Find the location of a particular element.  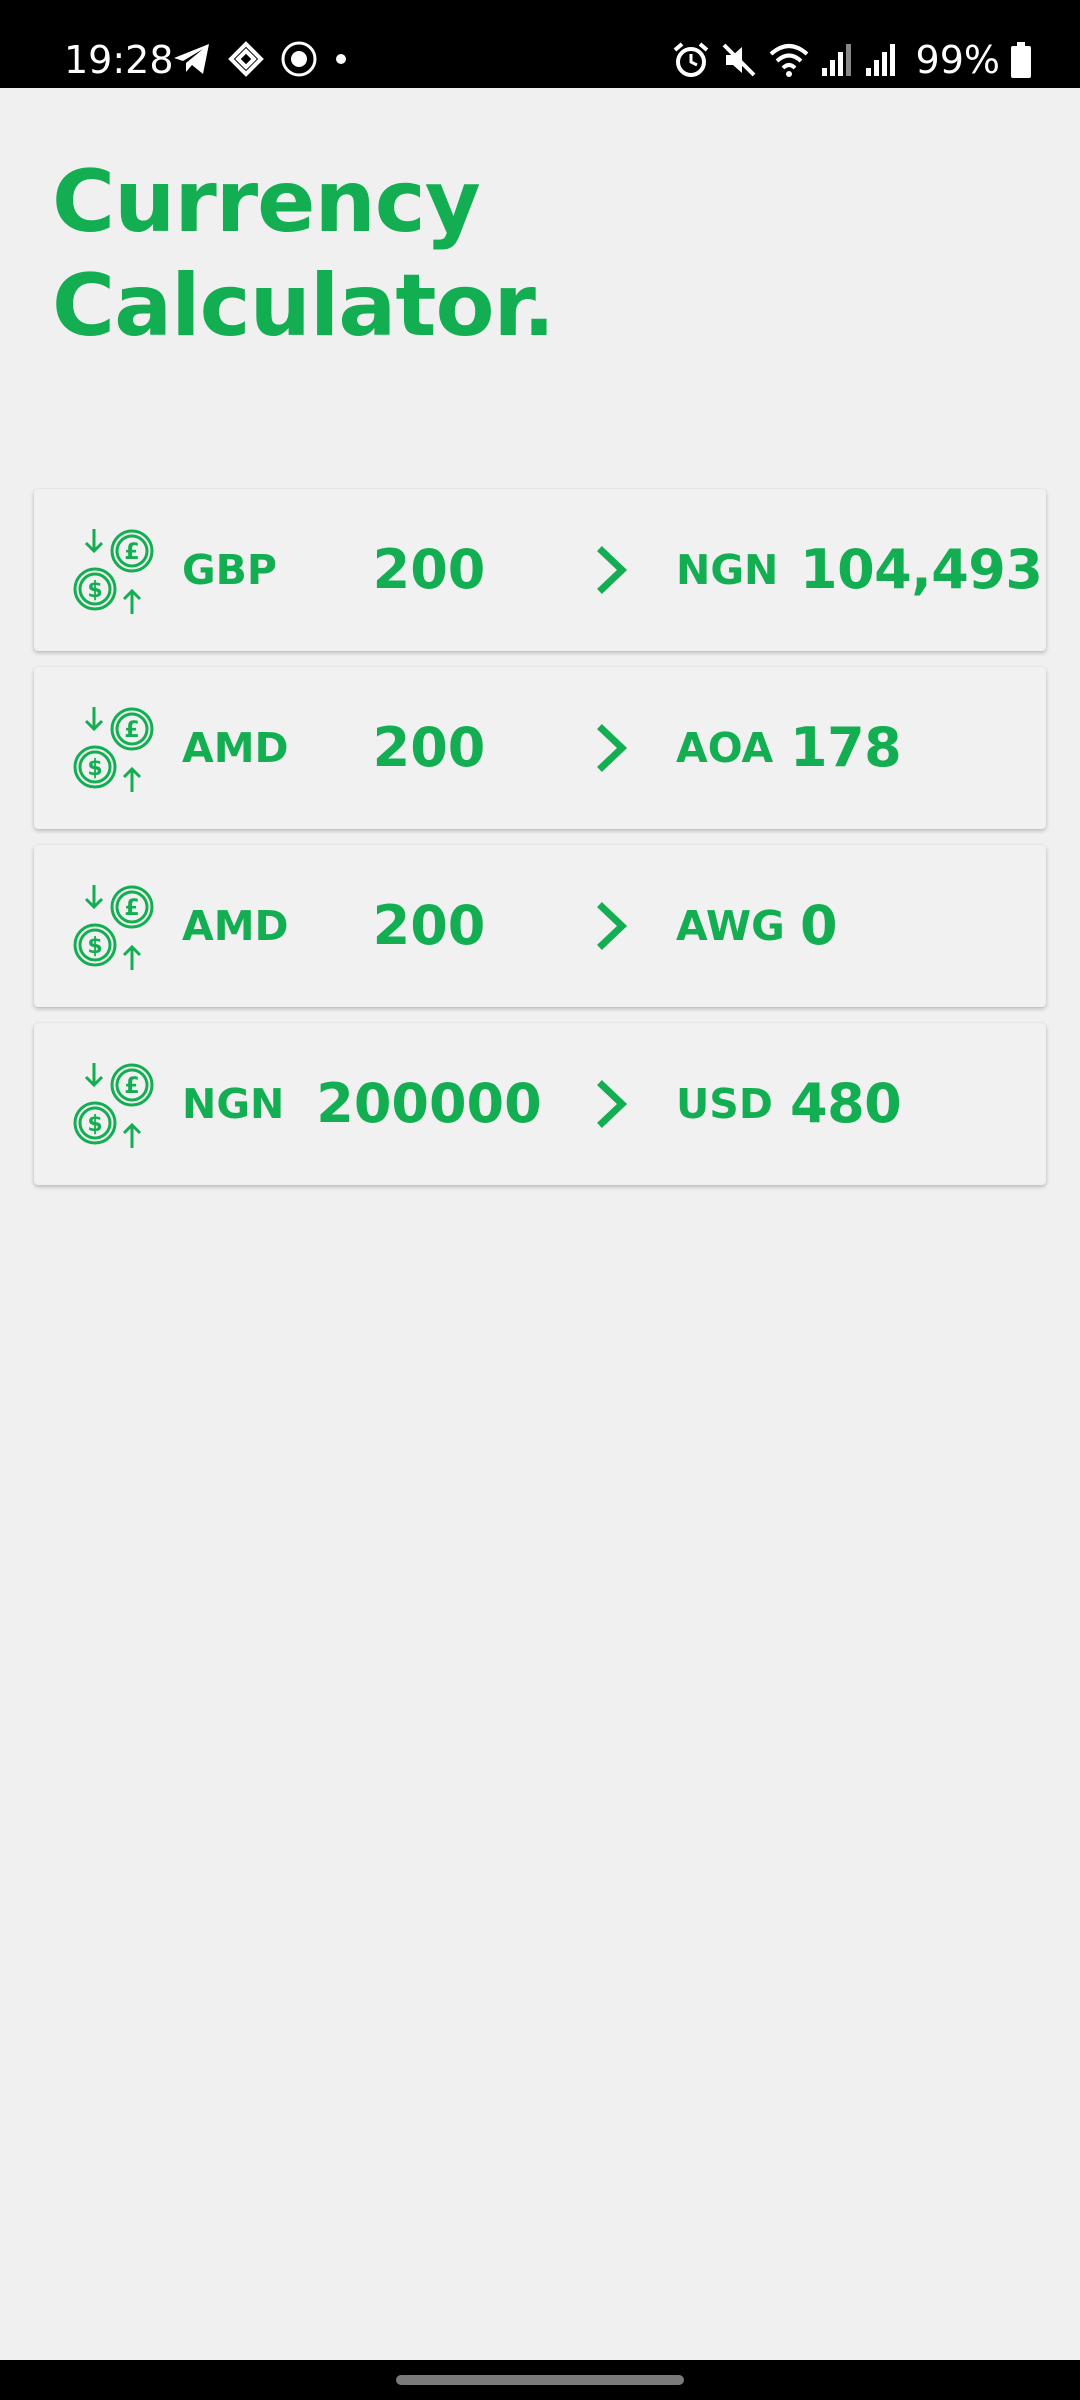

alarm-icon is located at coordinates (690, 59).